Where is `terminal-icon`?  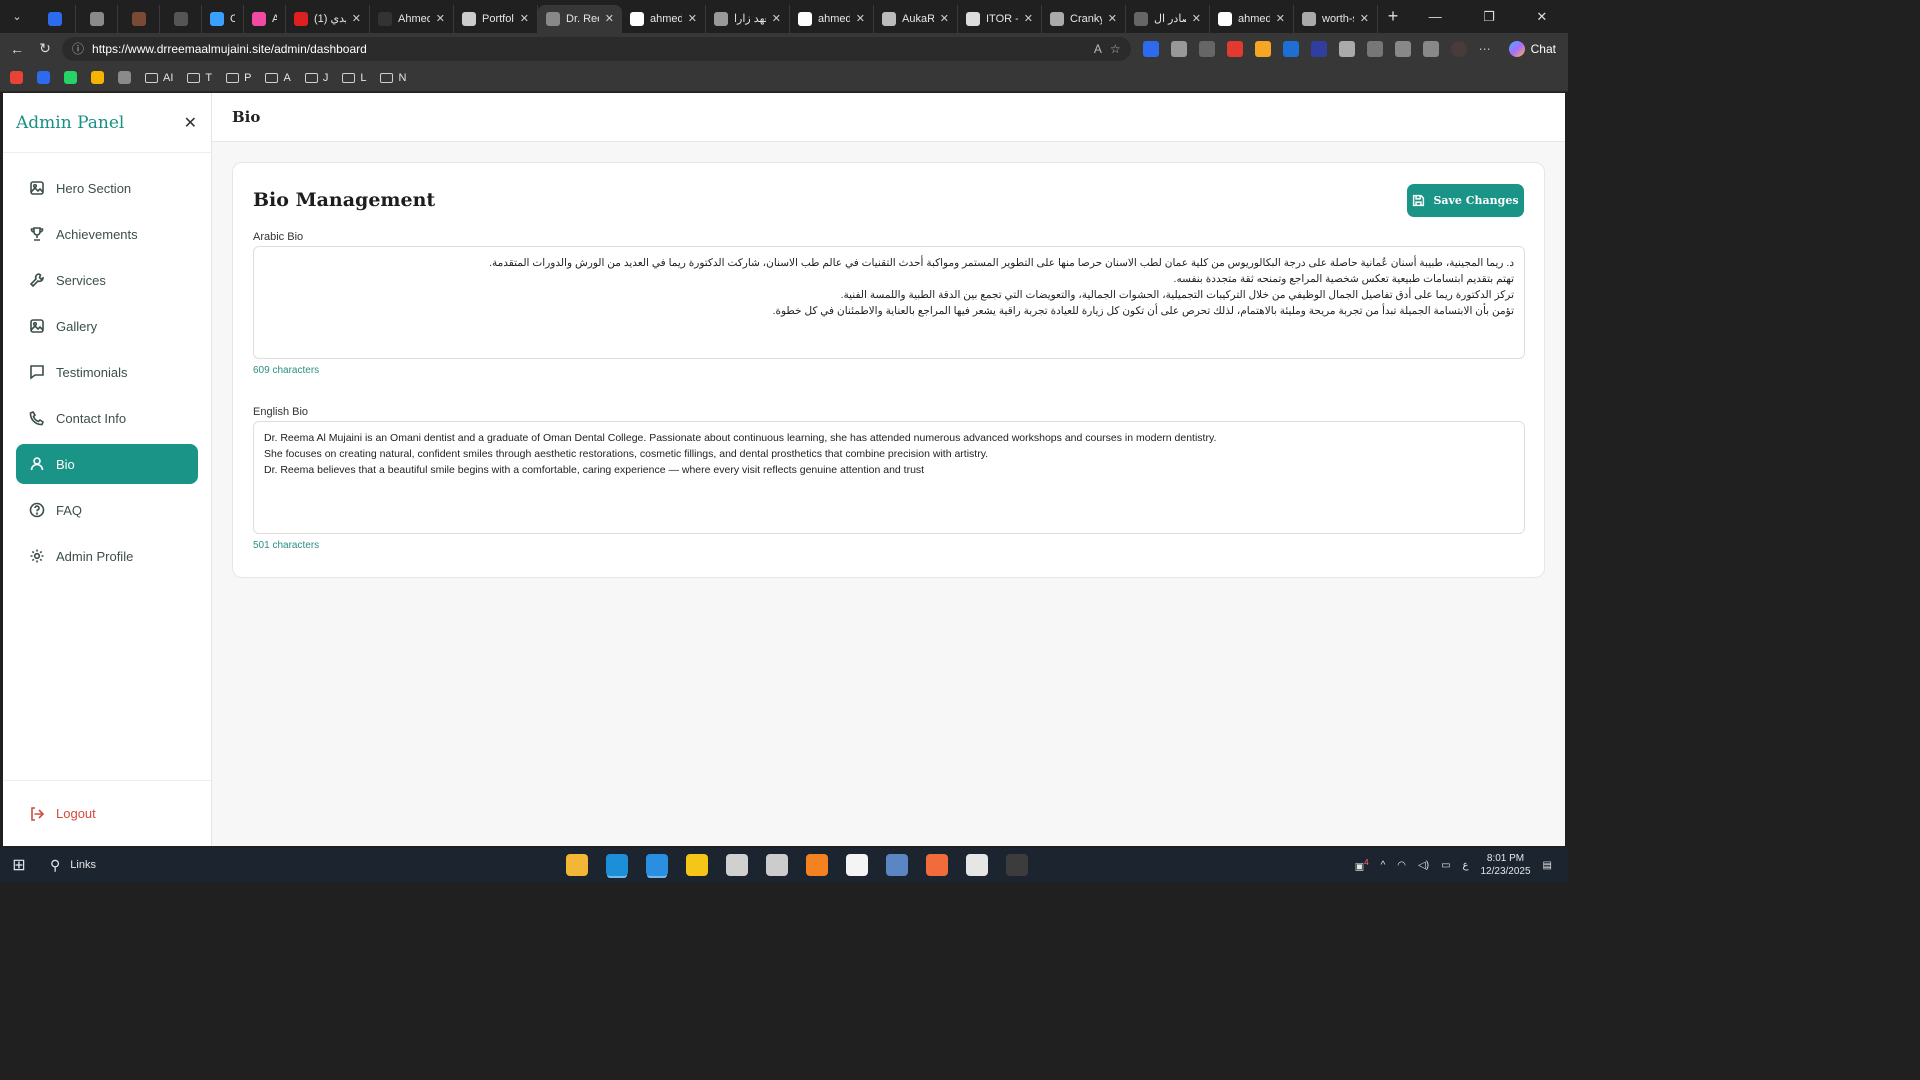
terminal-icon is located at coordinates (1017, 865).